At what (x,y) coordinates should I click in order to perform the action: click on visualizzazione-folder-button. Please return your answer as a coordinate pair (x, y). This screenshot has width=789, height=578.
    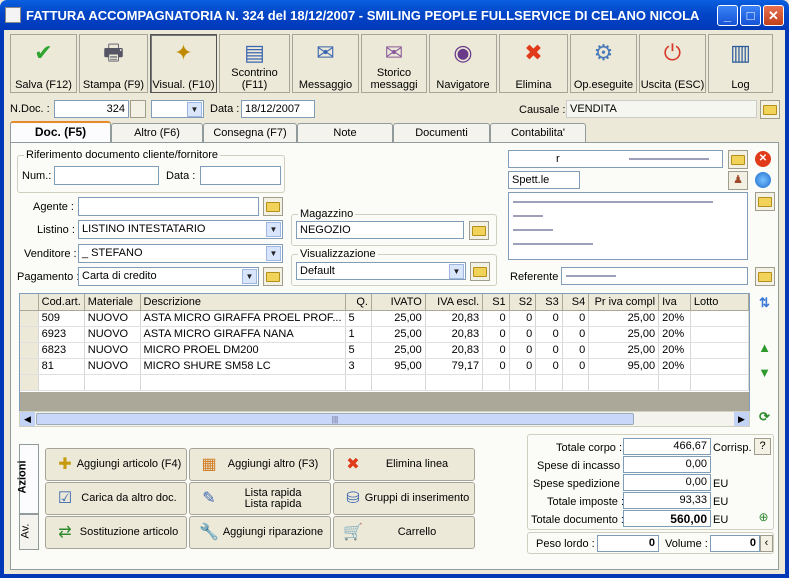
    Looking at the image, I should click on (480, 271).